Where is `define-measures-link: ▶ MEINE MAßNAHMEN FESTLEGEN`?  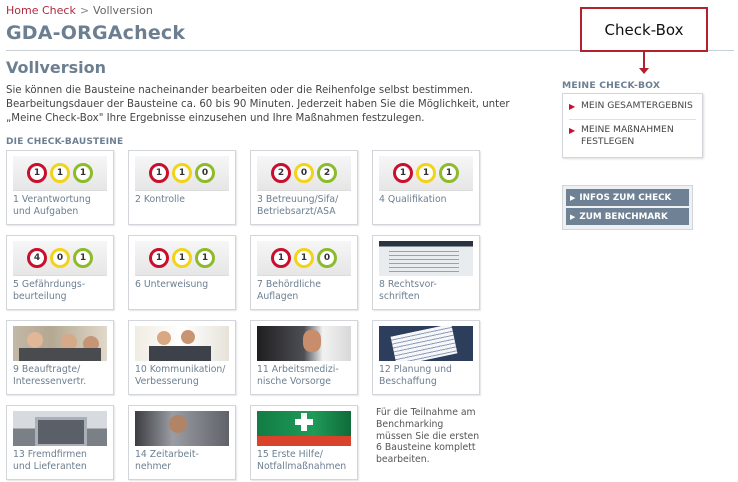 define-measures-link: ▶ MEINE MAßNAHMEN FESTLEGEN is located at coordinates (632, 136).